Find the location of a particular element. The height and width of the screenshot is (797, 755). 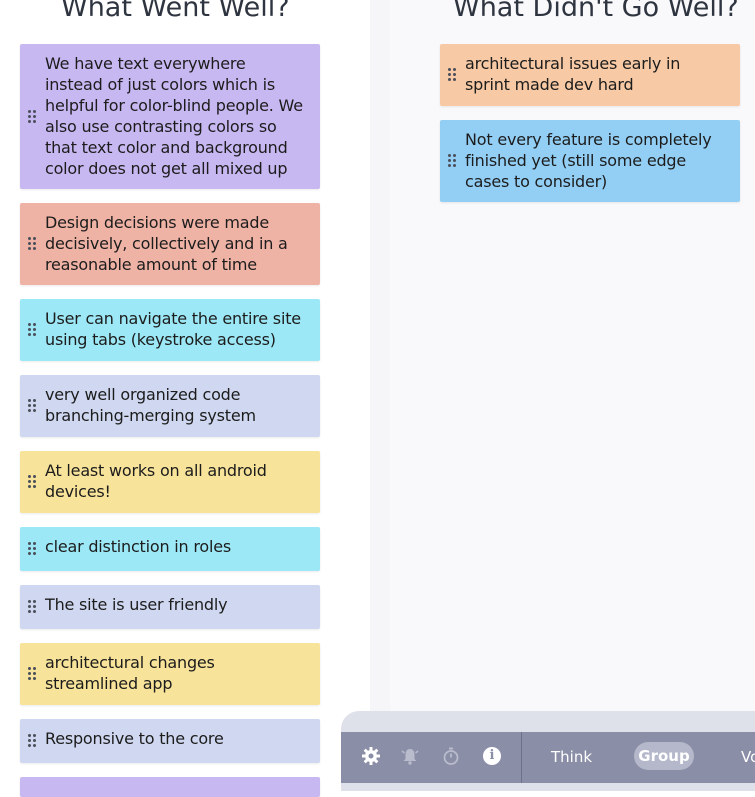

column-divider is located at coordinates (380, 391).